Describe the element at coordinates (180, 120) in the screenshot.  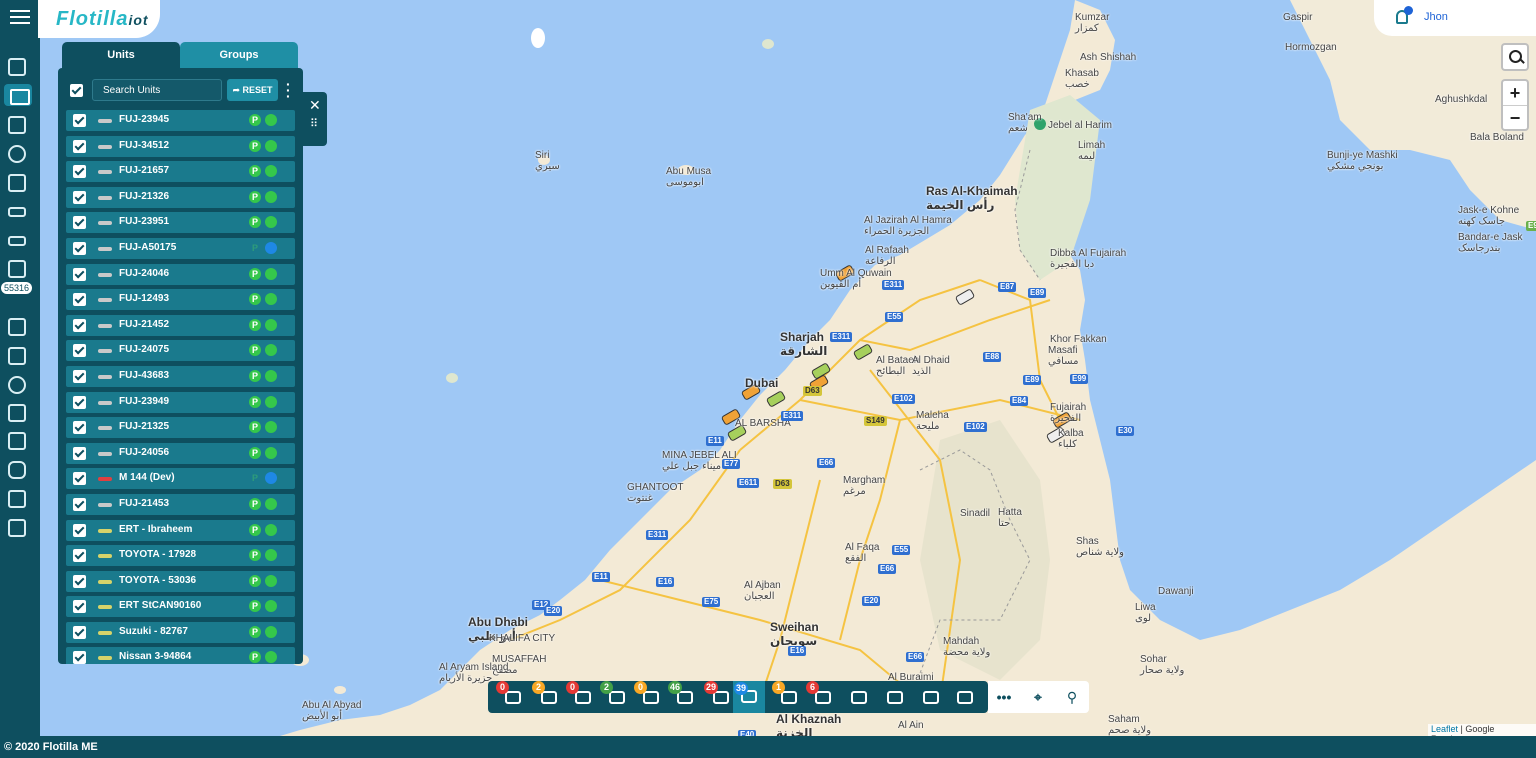
I see `unit-row: FUJ-23945 P` at that location.